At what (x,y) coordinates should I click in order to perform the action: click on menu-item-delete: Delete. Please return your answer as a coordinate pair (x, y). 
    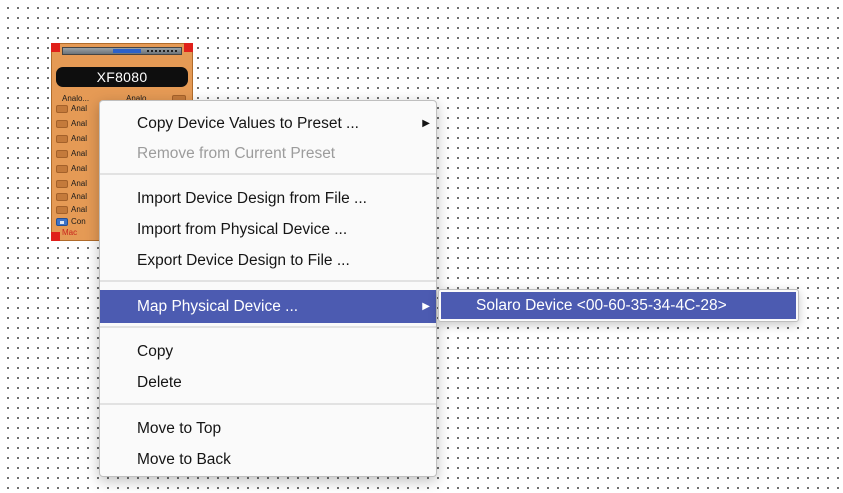
    Looking at the image, I should click on (268, 383).